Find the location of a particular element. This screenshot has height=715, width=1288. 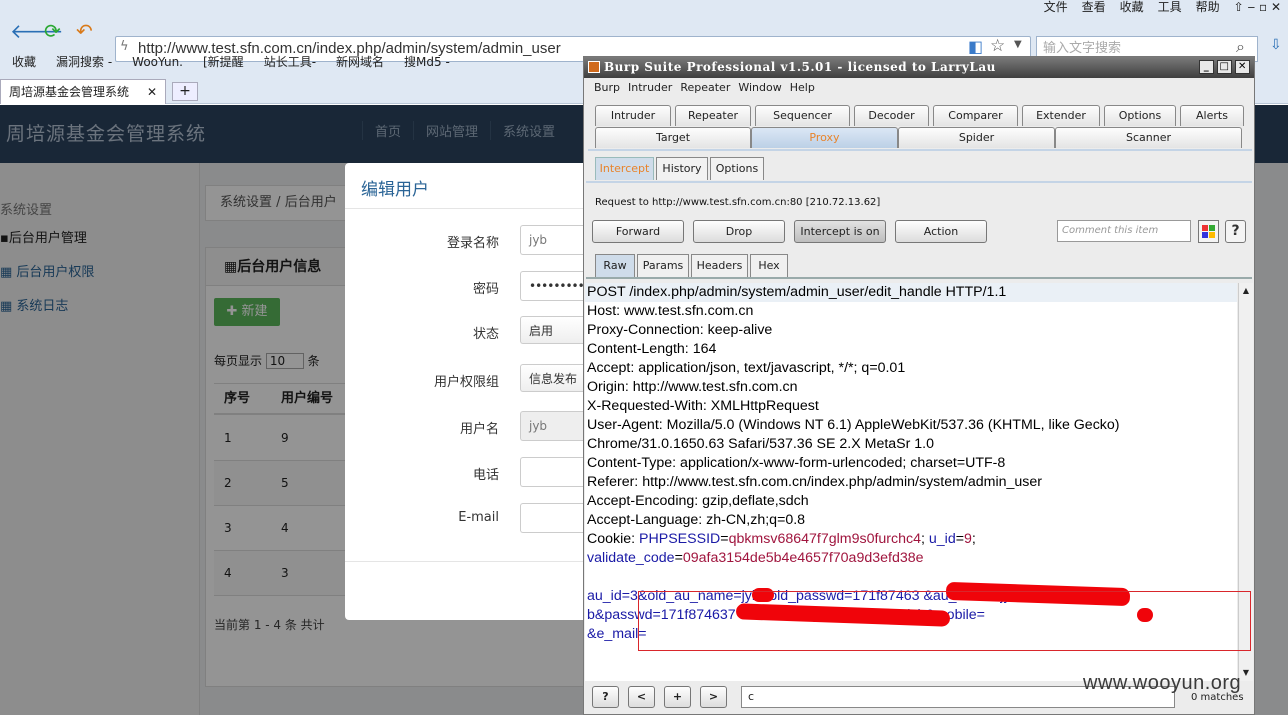

header-line: Origin: http://www.test.sfn.com.cn is located at coordinates (692, 387).